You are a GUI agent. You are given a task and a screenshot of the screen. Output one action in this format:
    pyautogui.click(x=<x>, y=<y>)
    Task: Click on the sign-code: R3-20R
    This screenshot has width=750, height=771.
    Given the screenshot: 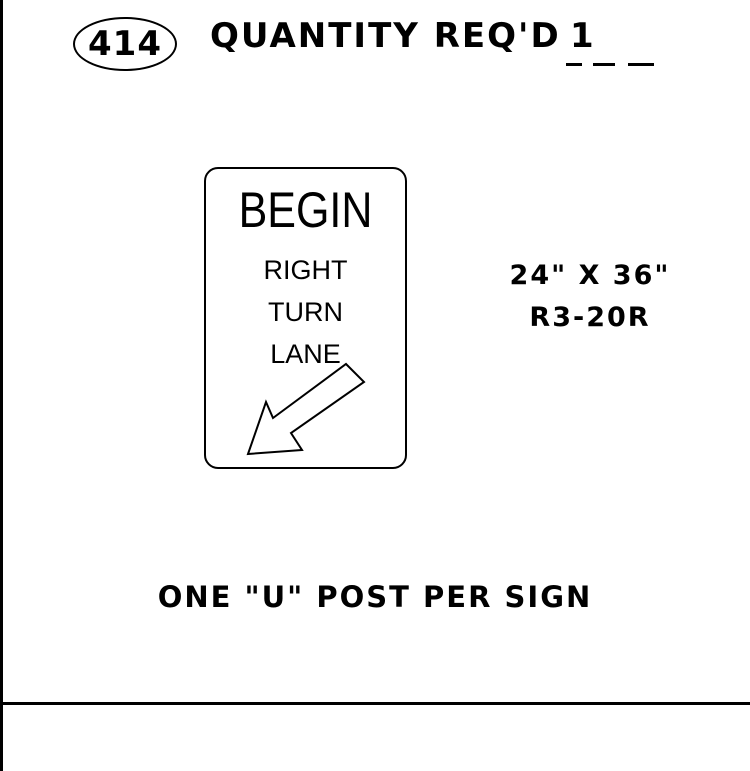 What is the action you would take?
    pyautogui.click(x=590, y=317)
    